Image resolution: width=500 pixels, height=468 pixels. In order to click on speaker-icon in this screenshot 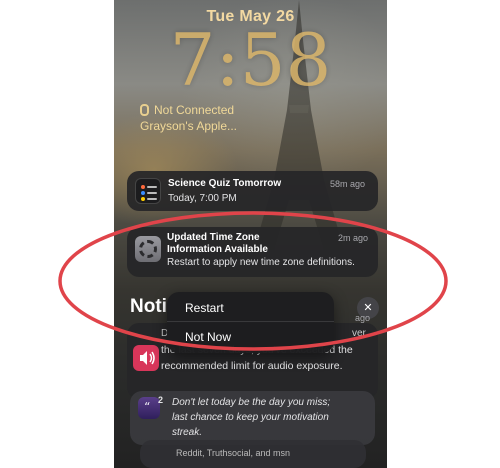, I will do `click(146, 358)`.